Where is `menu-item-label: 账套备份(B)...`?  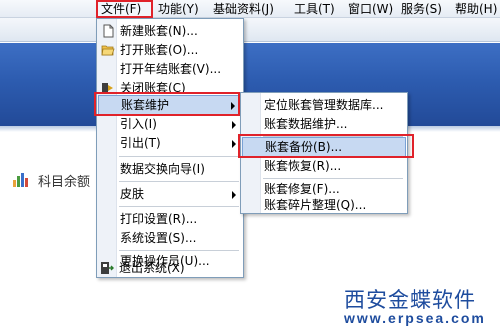 menu-item-label: 账套备份(B)... is located at coordinates (304, 147).